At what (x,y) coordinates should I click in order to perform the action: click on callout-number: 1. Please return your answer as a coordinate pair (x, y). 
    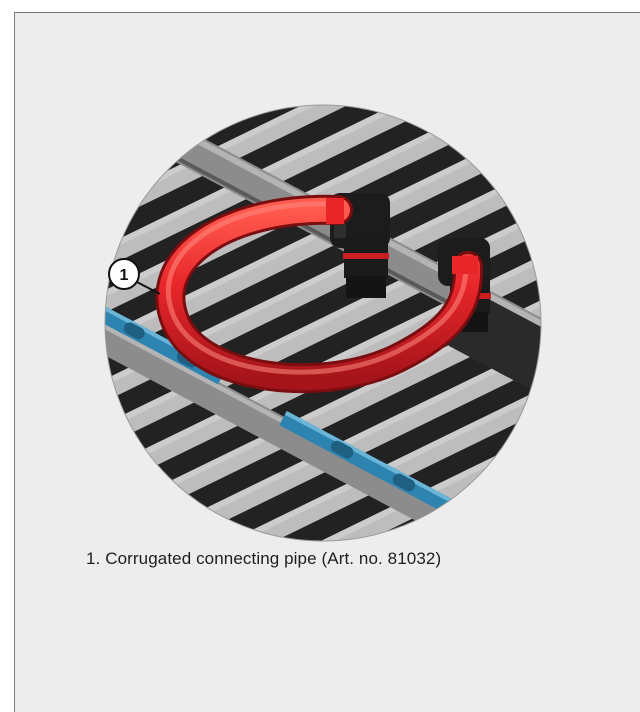
    Looking at the image, I should click on (124, 275).